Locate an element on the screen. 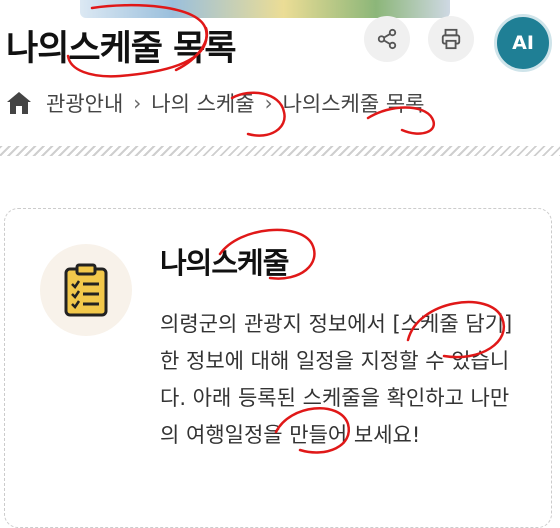  breadcrumb-item-schedule-list: 나의스케줄 목록 is located at coordinates (354, 103).